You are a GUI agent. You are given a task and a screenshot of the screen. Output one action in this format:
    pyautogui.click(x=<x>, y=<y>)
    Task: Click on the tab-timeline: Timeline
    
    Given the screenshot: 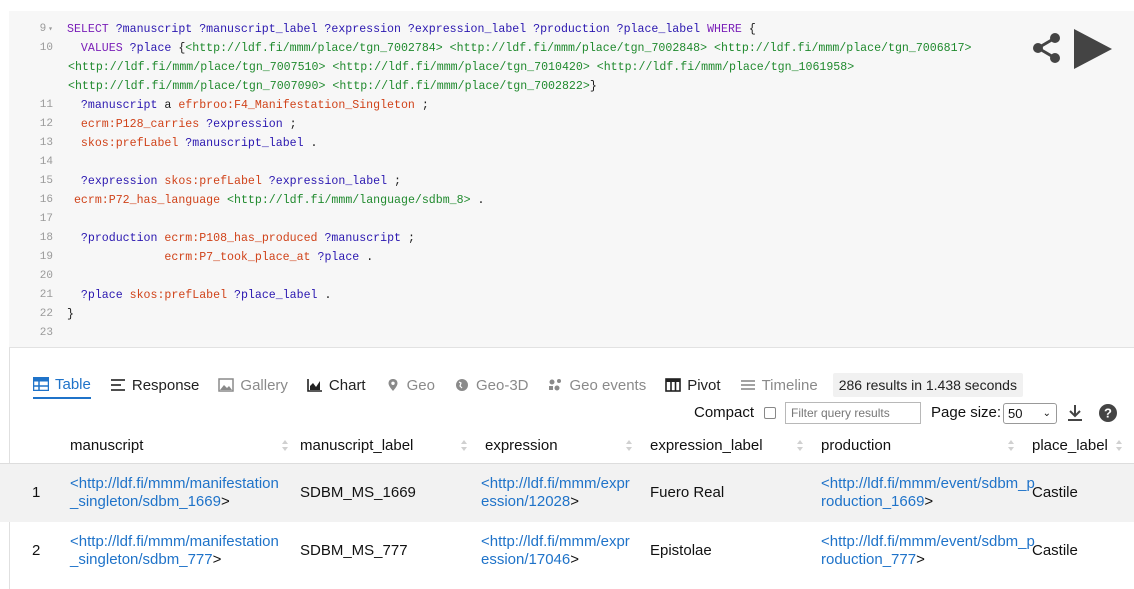 What is the action you would take?
    pyautogui.click(x=779, y=385)
    